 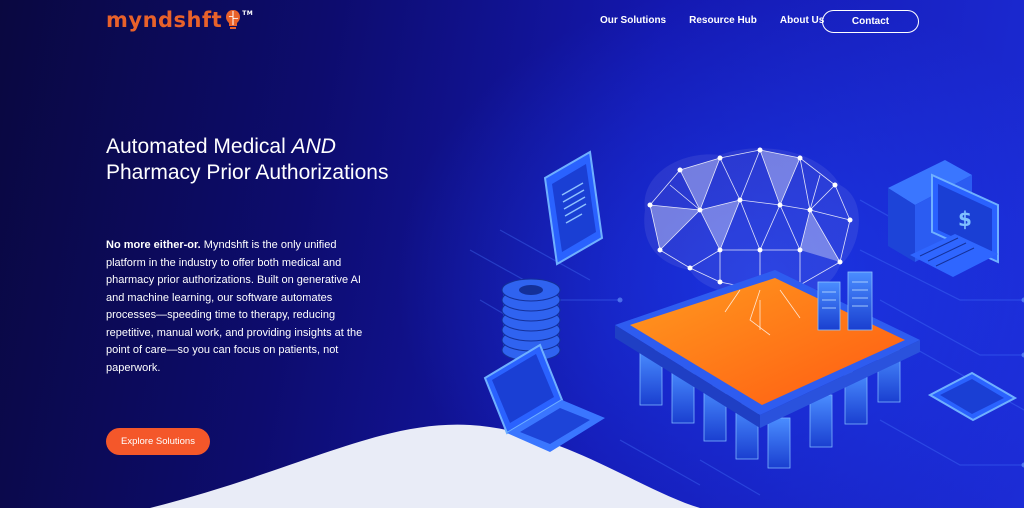 I want to click on logo: myndshft TM, so click(x=179, y=20).